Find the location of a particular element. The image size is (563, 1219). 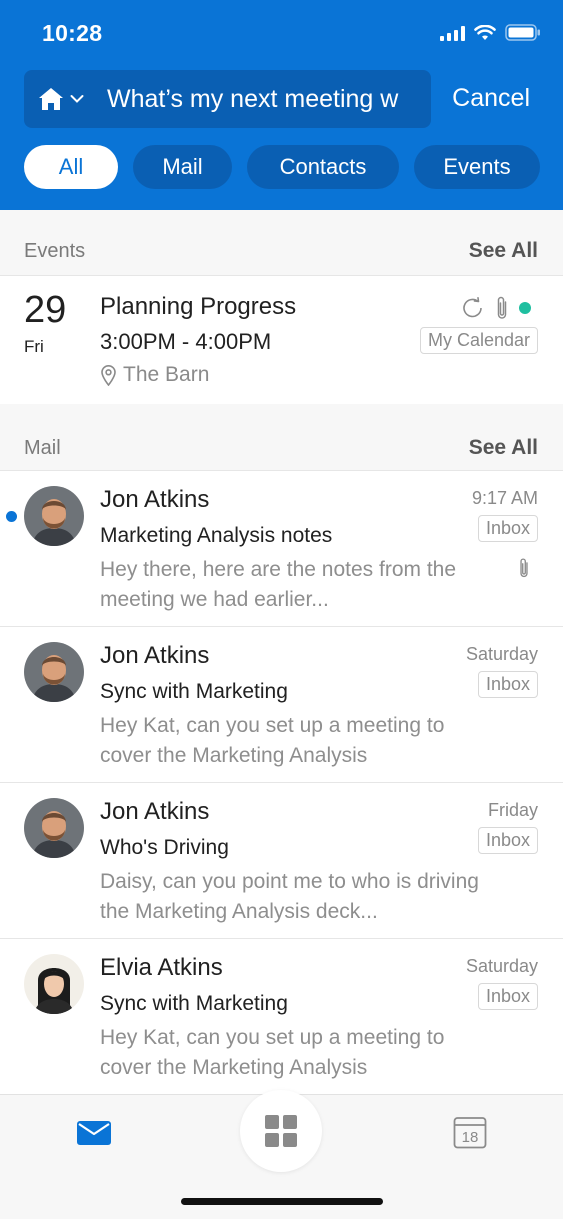

filter-chips: All Mail Contacts Events is located at coordinates (282, 167).